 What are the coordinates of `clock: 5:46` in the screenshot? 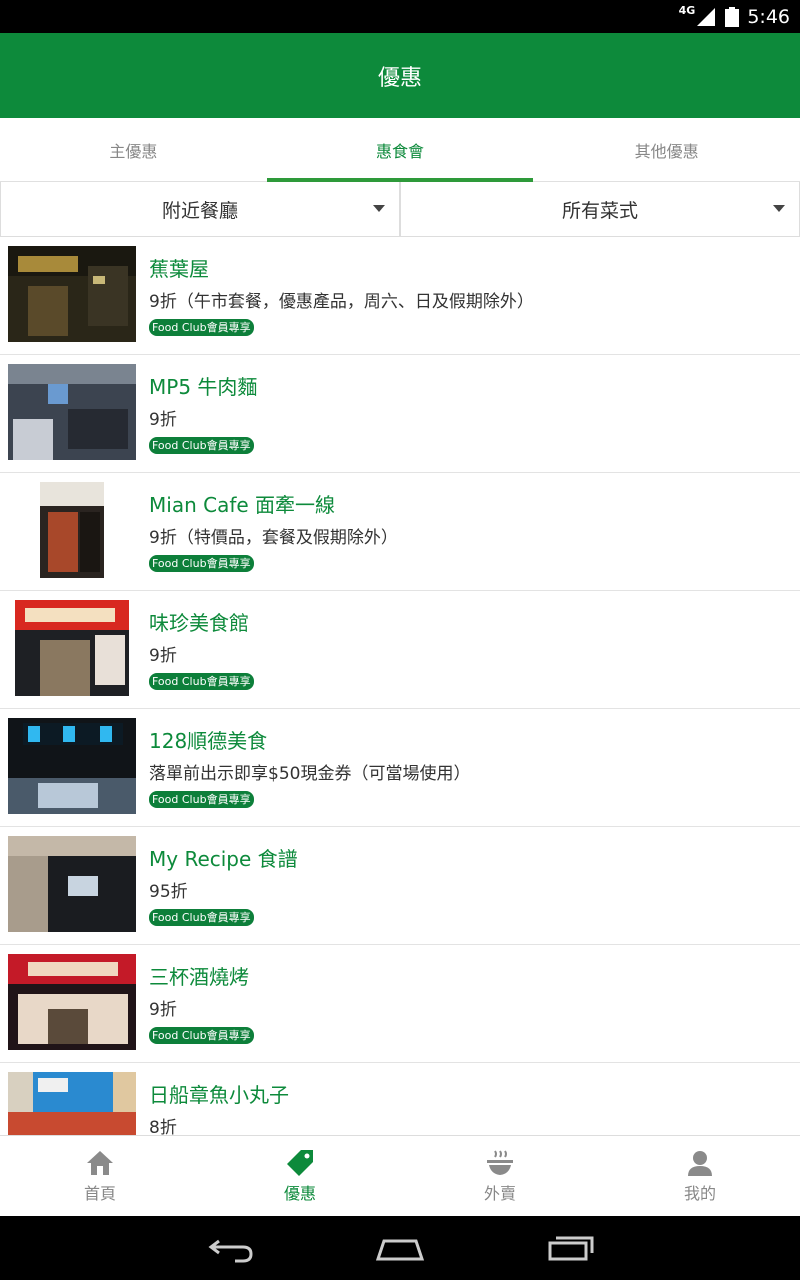 It's located at (768, 16).